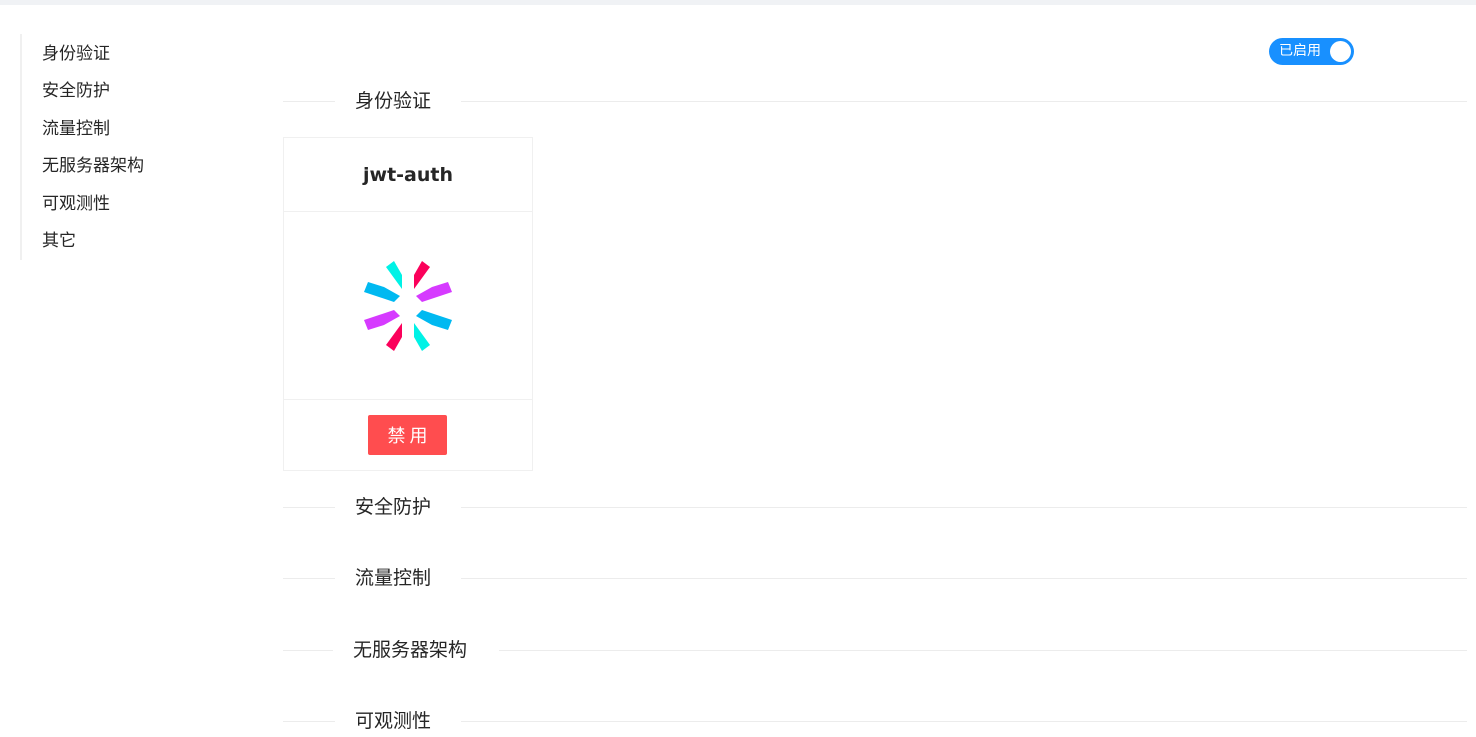 This screenshot has height=737, width=1476. Describe the element at coordinates (393, 721) in the screenshot. I see `section-title: 可观测性` at that location.